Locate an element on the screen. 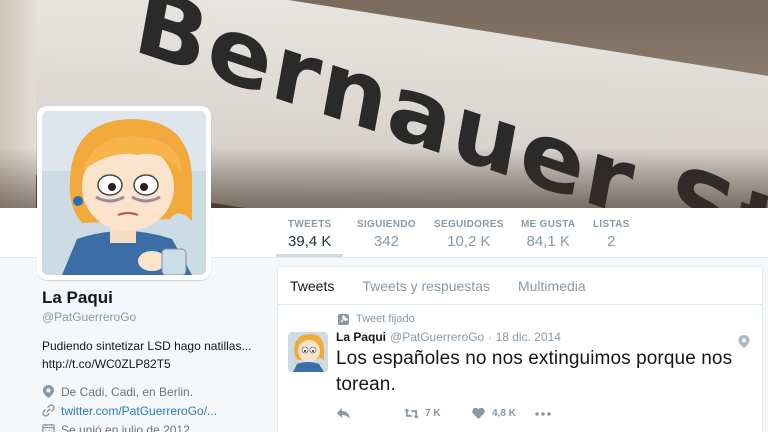 This screenshot has width=768, height=432. tweet-actions: 7 K 4,8 K is located at coordinates (543, 413).